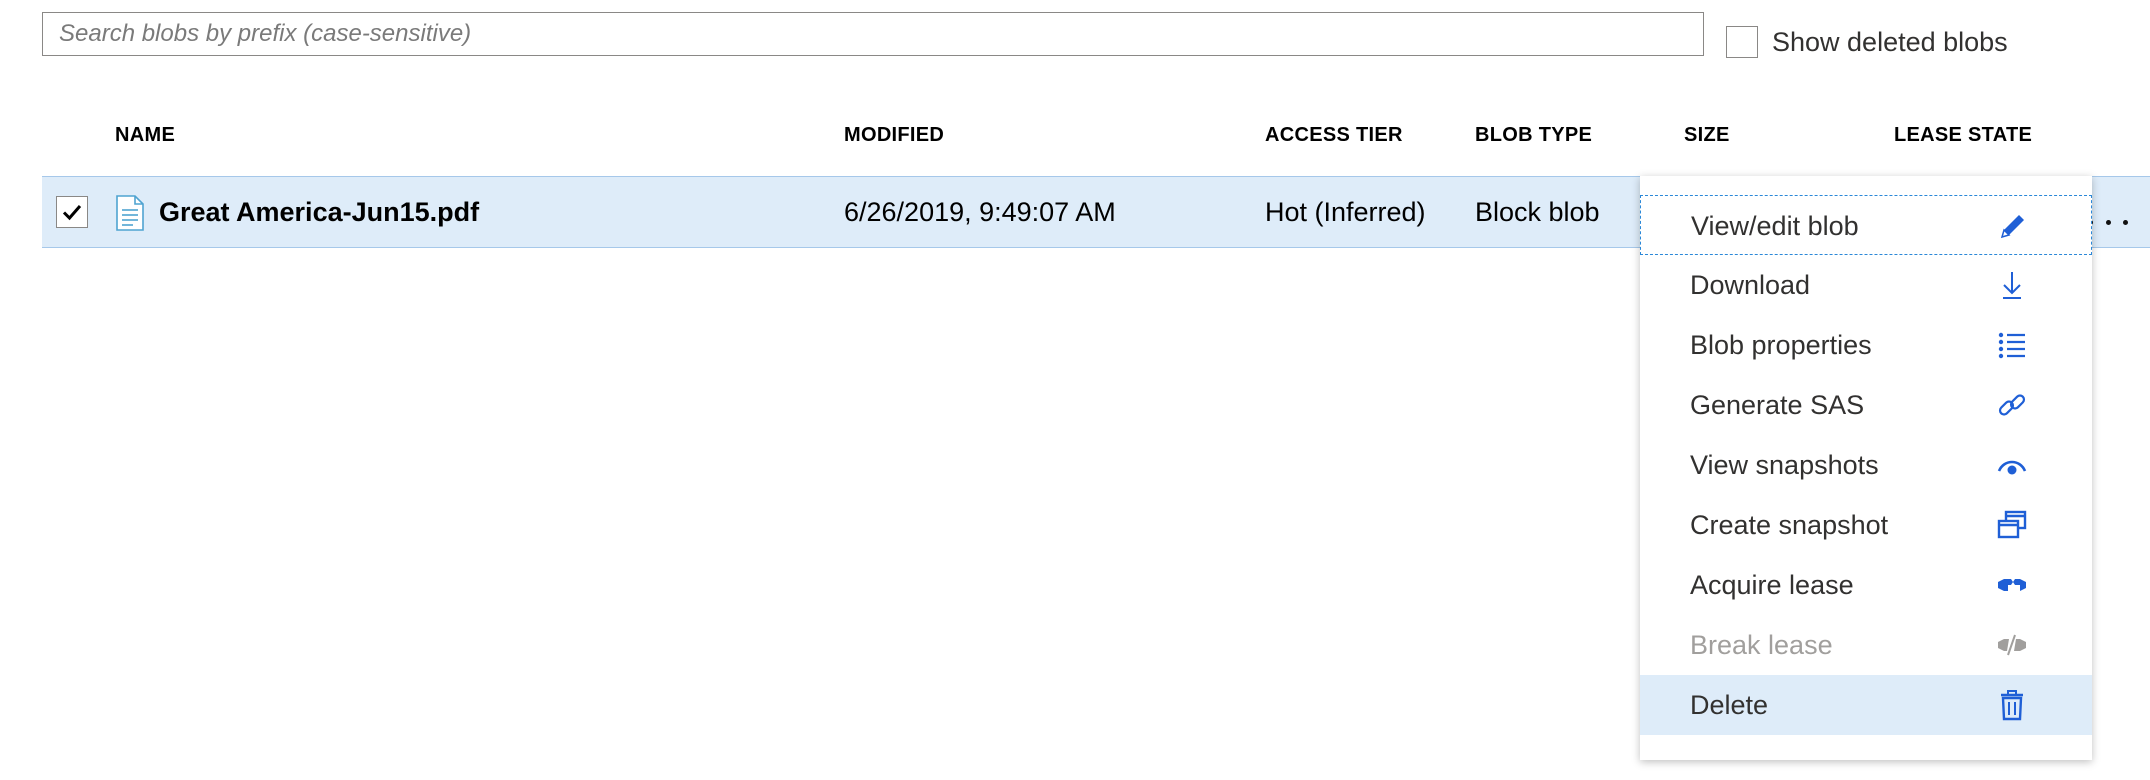 The height and width of the screenshot is (780, 2150). Describe the element at coordinates (1866, 465) in the screenshot. I see `menu-item-view-snapshots: View snapshots` at that location.